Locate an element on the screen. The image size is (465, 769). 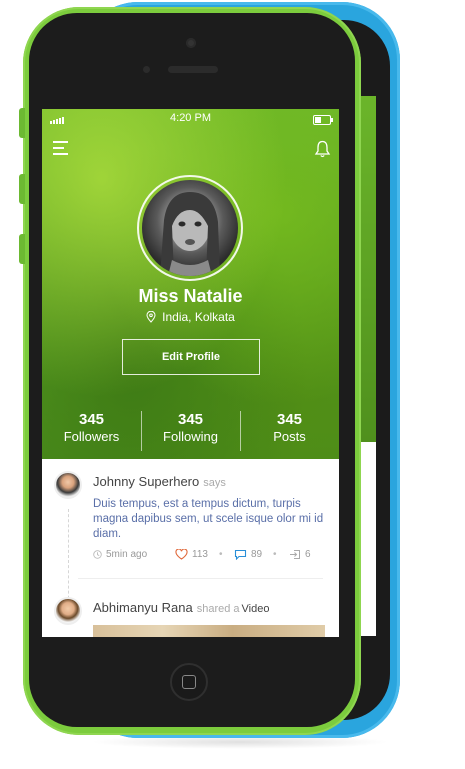
mute-switch is located at coordinates (22, 123).